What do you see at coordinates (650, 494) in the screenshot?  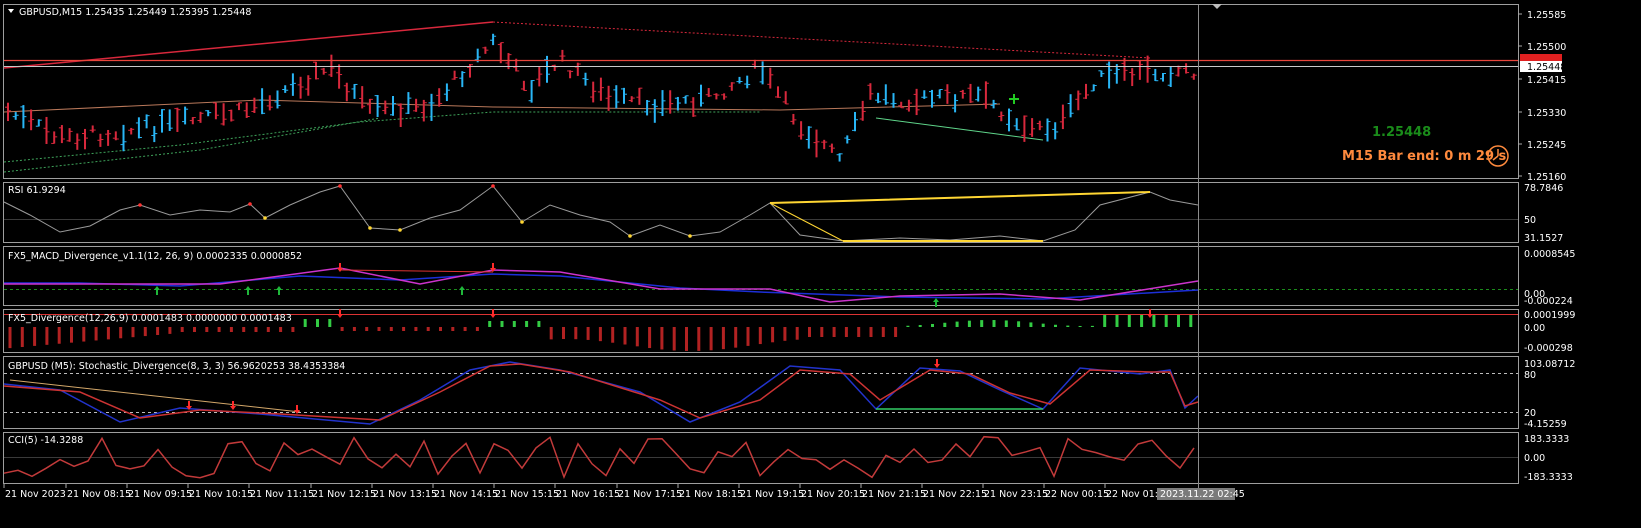 I see `time-label: 21 Nov 17:15` at bounding box center [650, 494].